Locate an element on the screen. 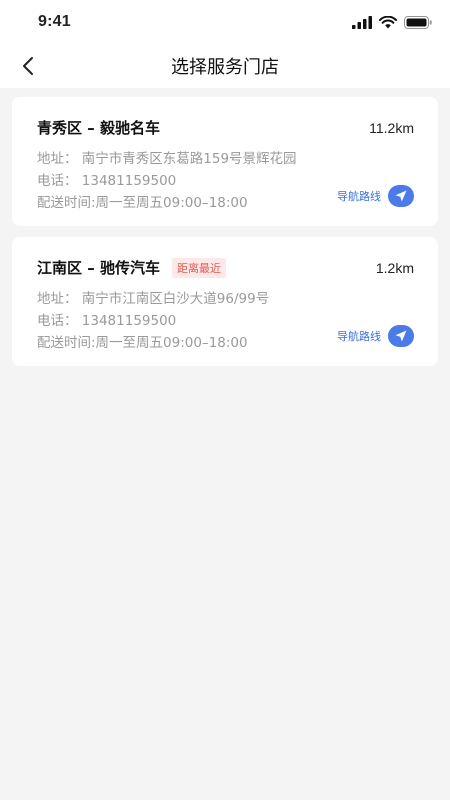  store-card-header: 青秀区 – 毅驰名车 11.2km is located at coordinates (225, 127).